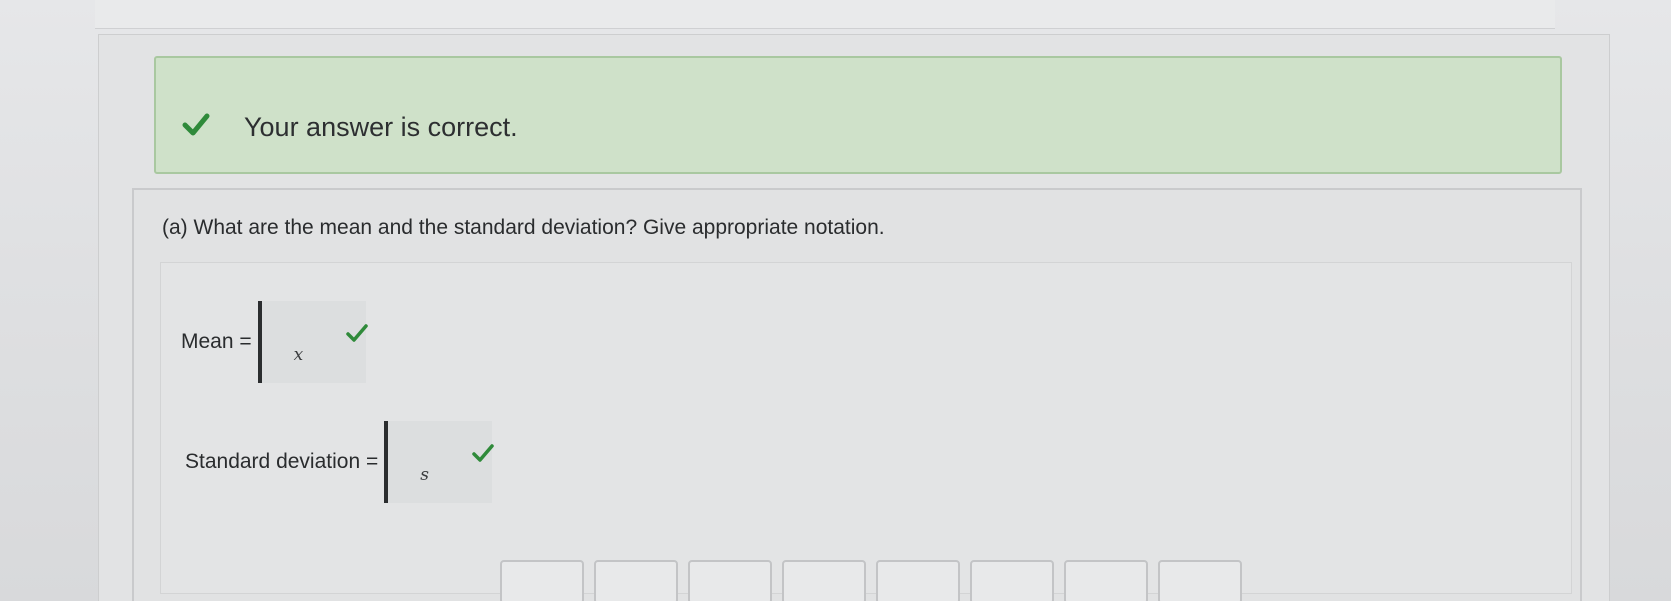 This screenshot has width=1671, height=601. What do you see at coordinates (312, 342) in the screenshot?
I see `mean-answer-field: x` at bounding box center [312, 342].